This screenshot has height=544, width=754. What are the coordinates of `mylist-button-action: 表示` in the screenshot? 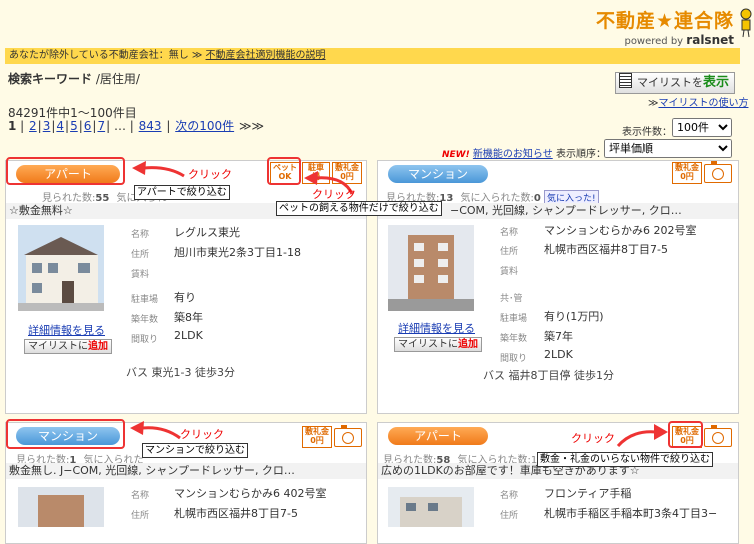 It's located at (716, 82).